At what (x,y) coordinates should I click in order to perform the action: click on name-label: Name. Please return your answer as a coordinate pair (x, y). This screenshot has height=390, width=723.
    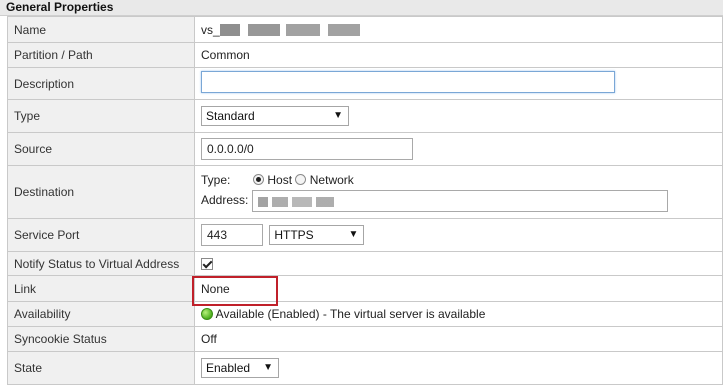
    Looking at the image, I should click on (101, 29).